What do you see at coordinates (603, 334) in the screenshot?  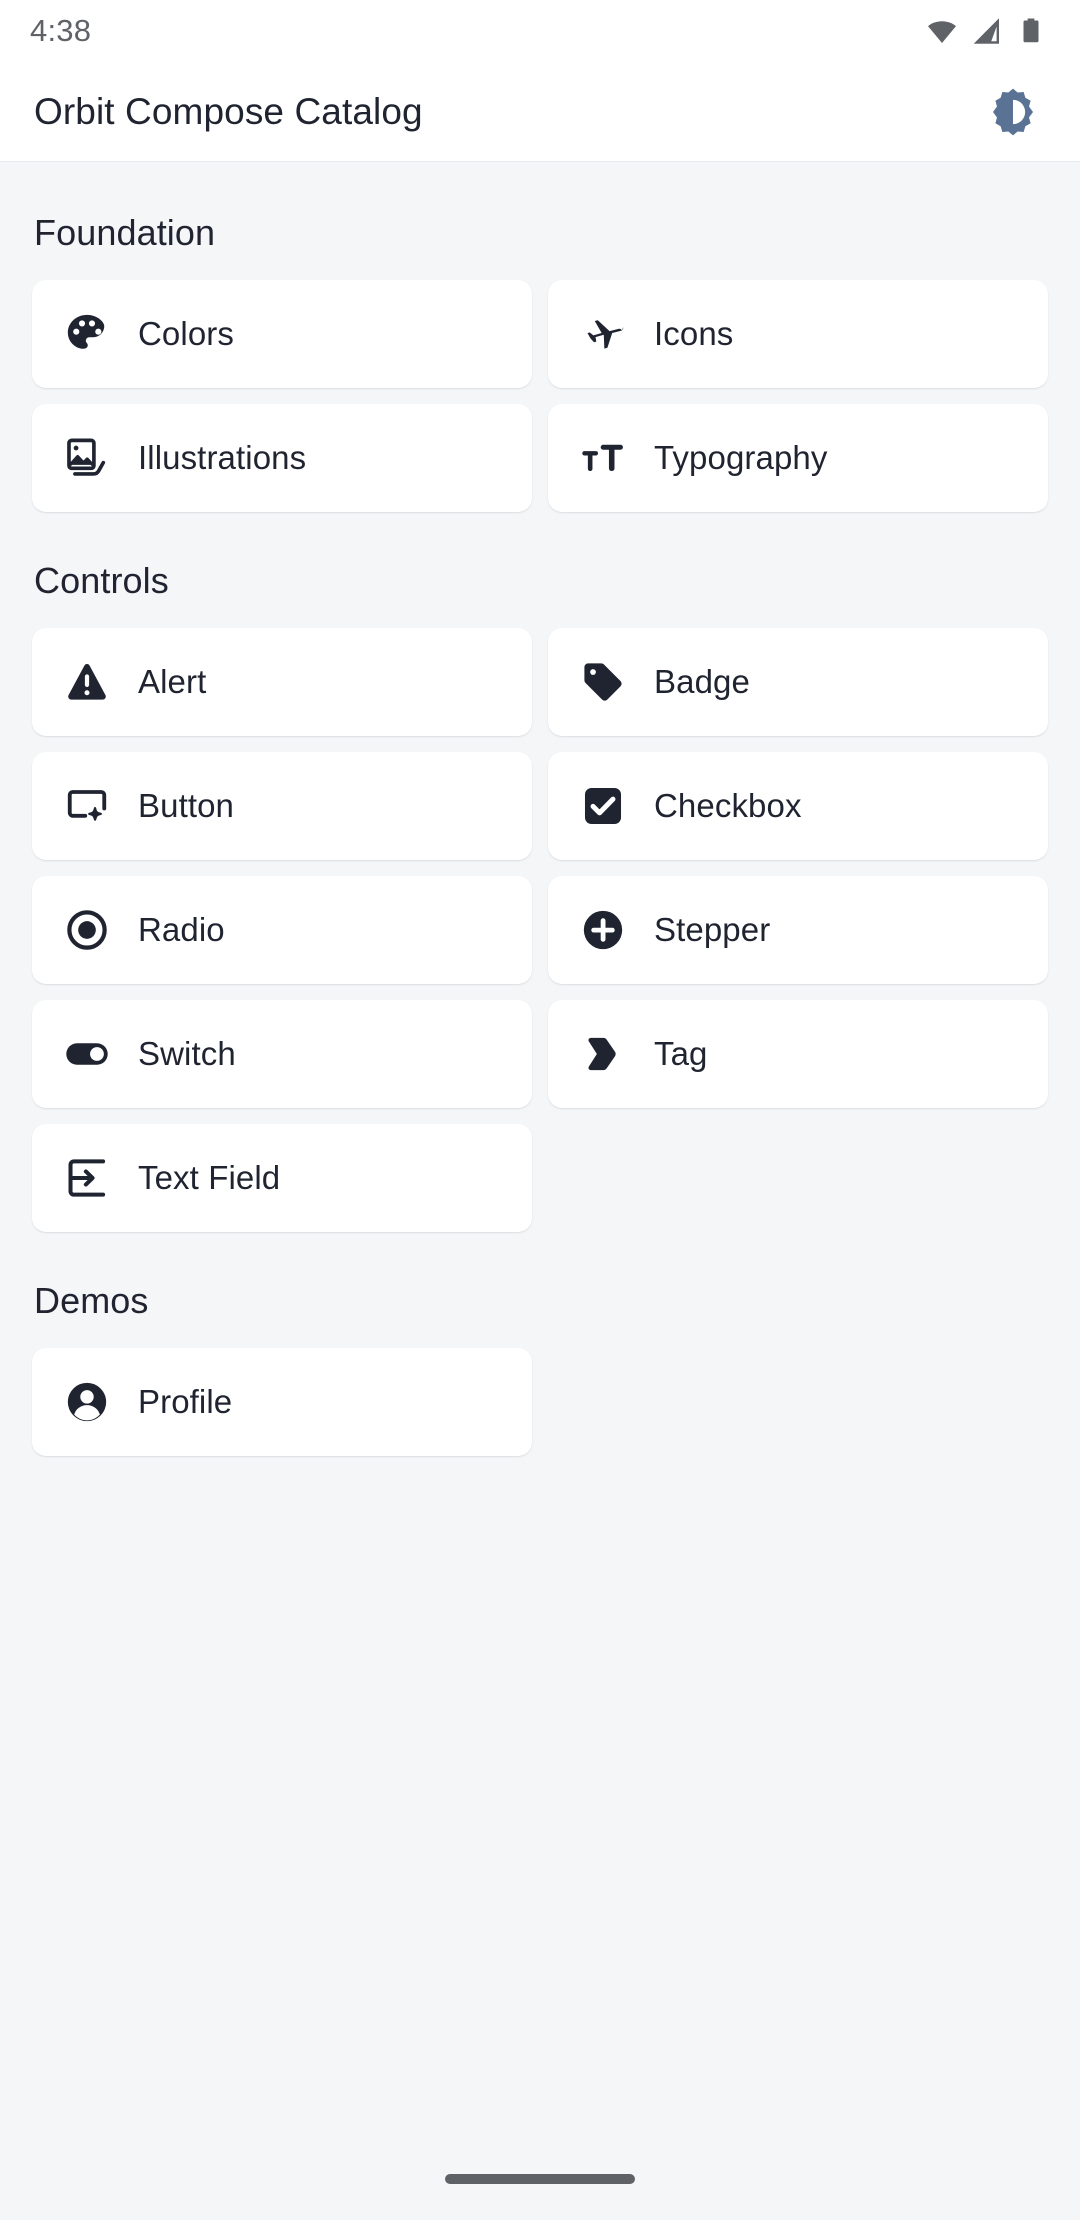 I see `airplane-icon` at bounding box center [603, 334].